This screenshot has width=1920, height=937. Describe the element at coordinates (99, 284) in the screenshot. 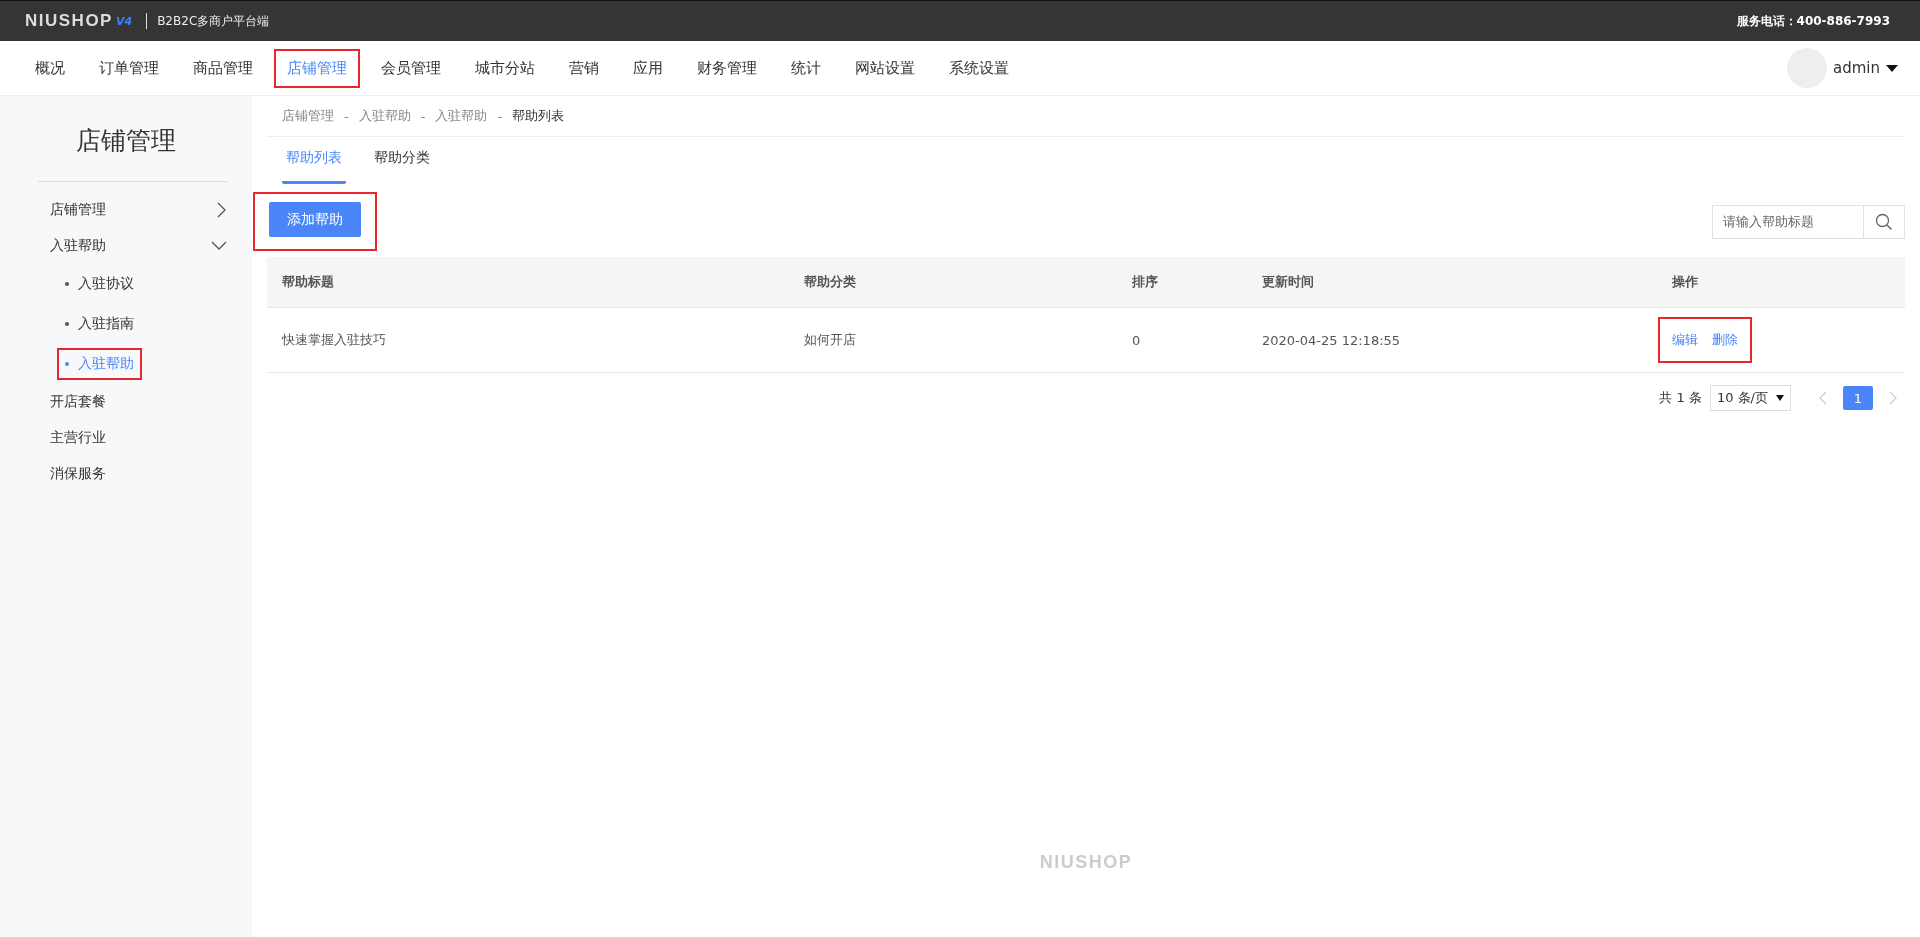

I see `sidebar-subitem: 入驻协议` at that location.